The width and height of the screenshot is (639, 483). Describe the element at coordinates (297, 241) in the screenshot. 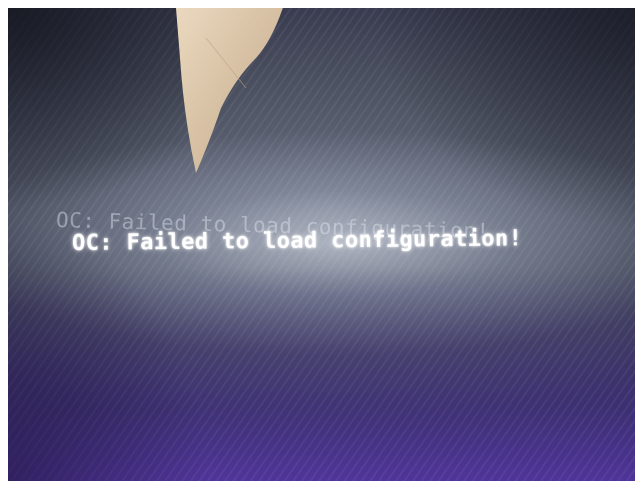

I see `boot-error-message: OC: Failed to load configuration!` at that location.